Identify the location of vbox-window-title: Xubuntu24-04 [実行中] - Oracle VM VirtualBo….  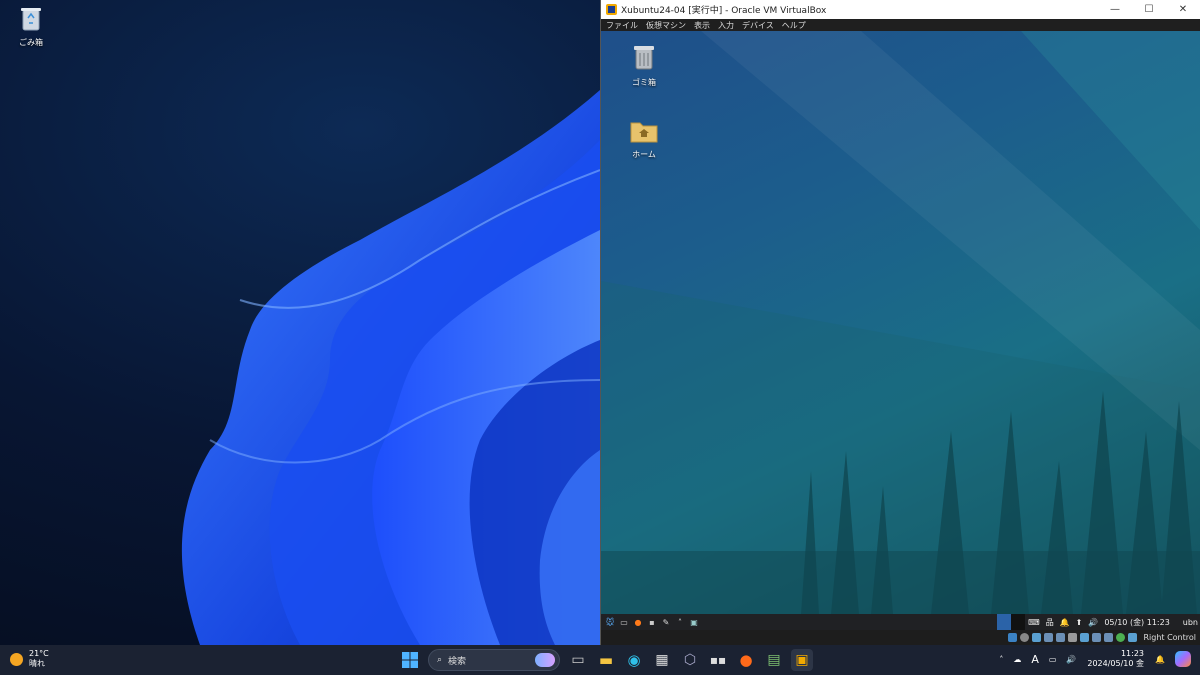
(724, 11).